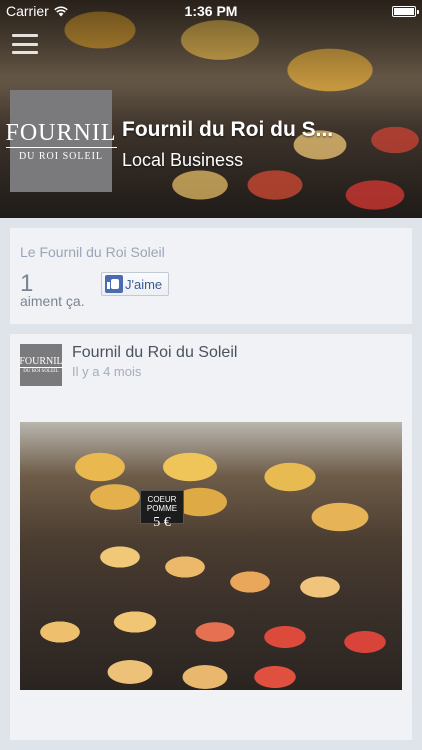 The height and width of the screenshot is (750, 422). I want to click on status-time: 1:36 PM, so click(211, 11).